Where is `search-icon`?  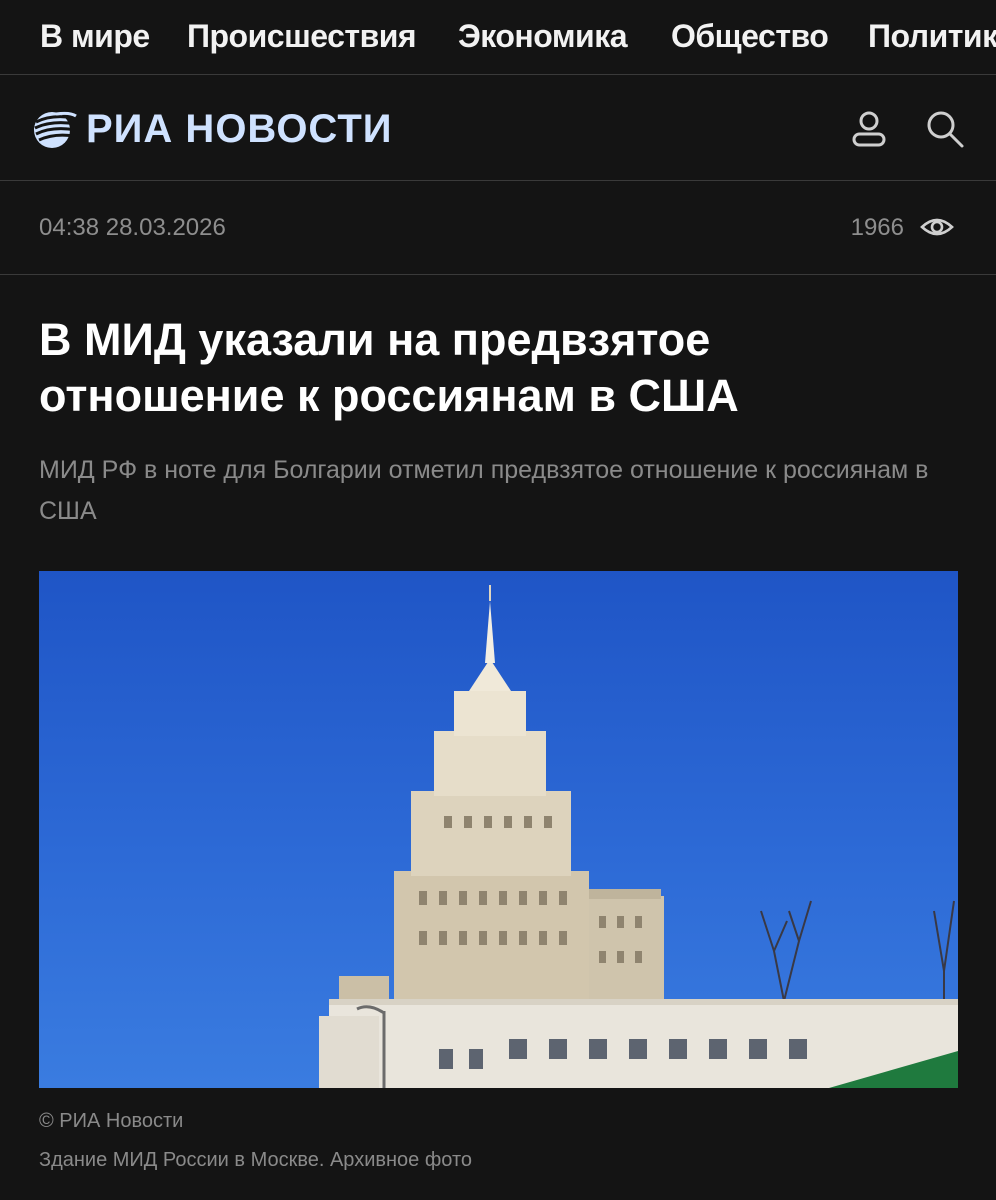
search-icon is located at coordinates (945, 129).